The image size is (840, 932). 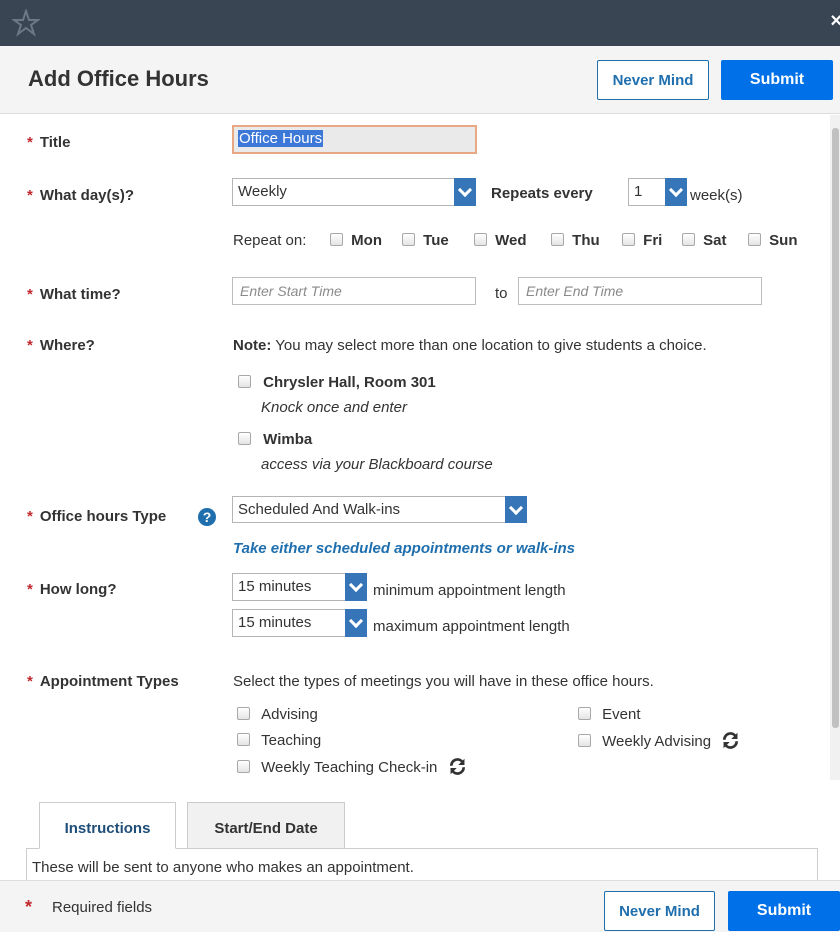 I want to click on tab-instructions: Instructions, so click(x=107, y=825).